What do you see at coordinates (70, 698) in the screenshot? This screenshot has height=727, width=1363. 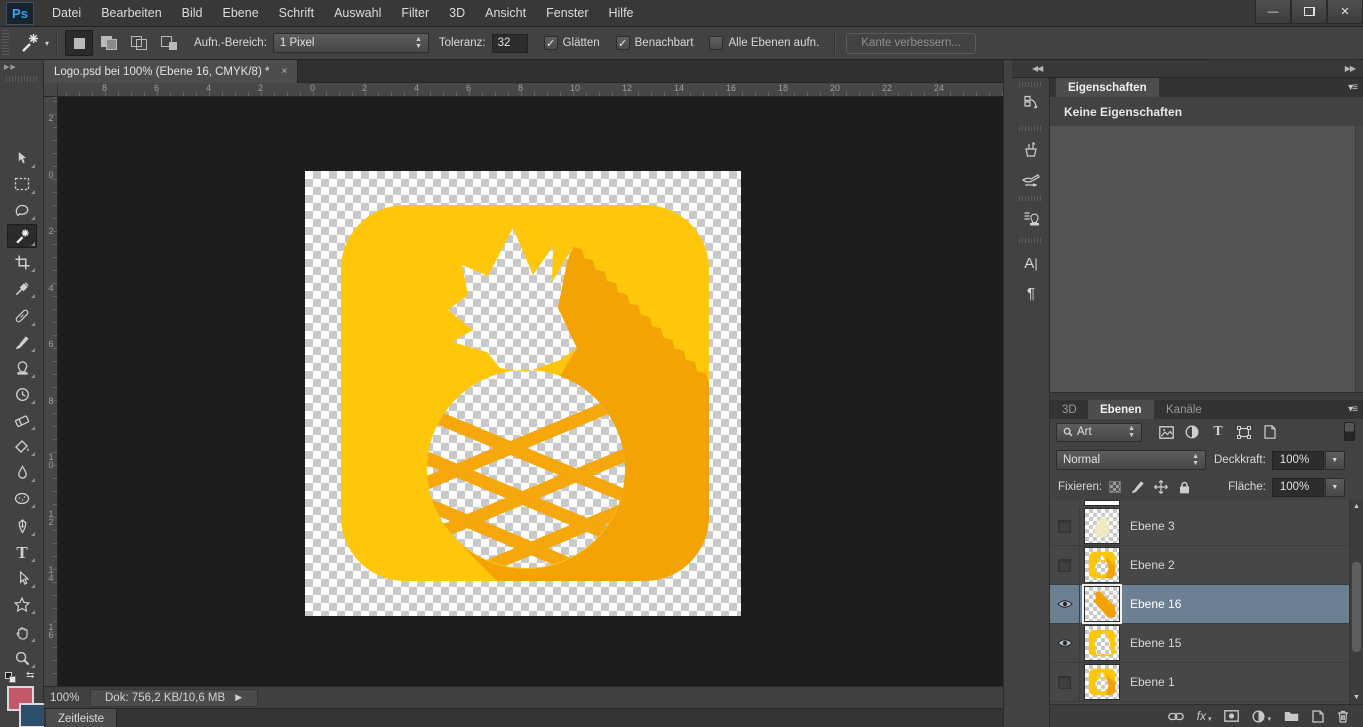 I see `zoom-level: 100%` at bounding box center [70, 698].